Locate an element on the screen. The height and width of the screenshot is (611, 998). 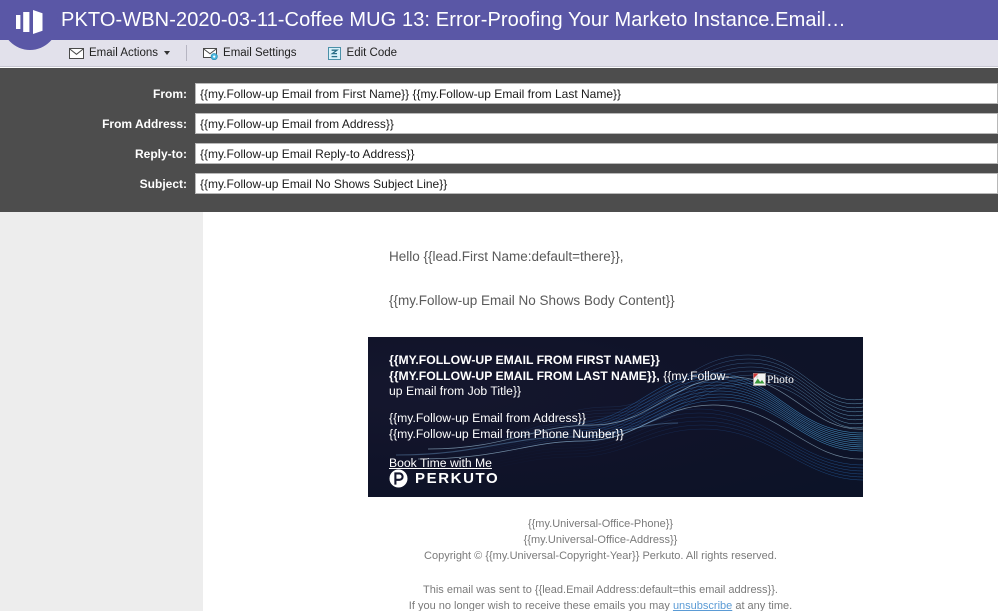
book-time-link: Book Time with Me is located at coordinates (440, 463).